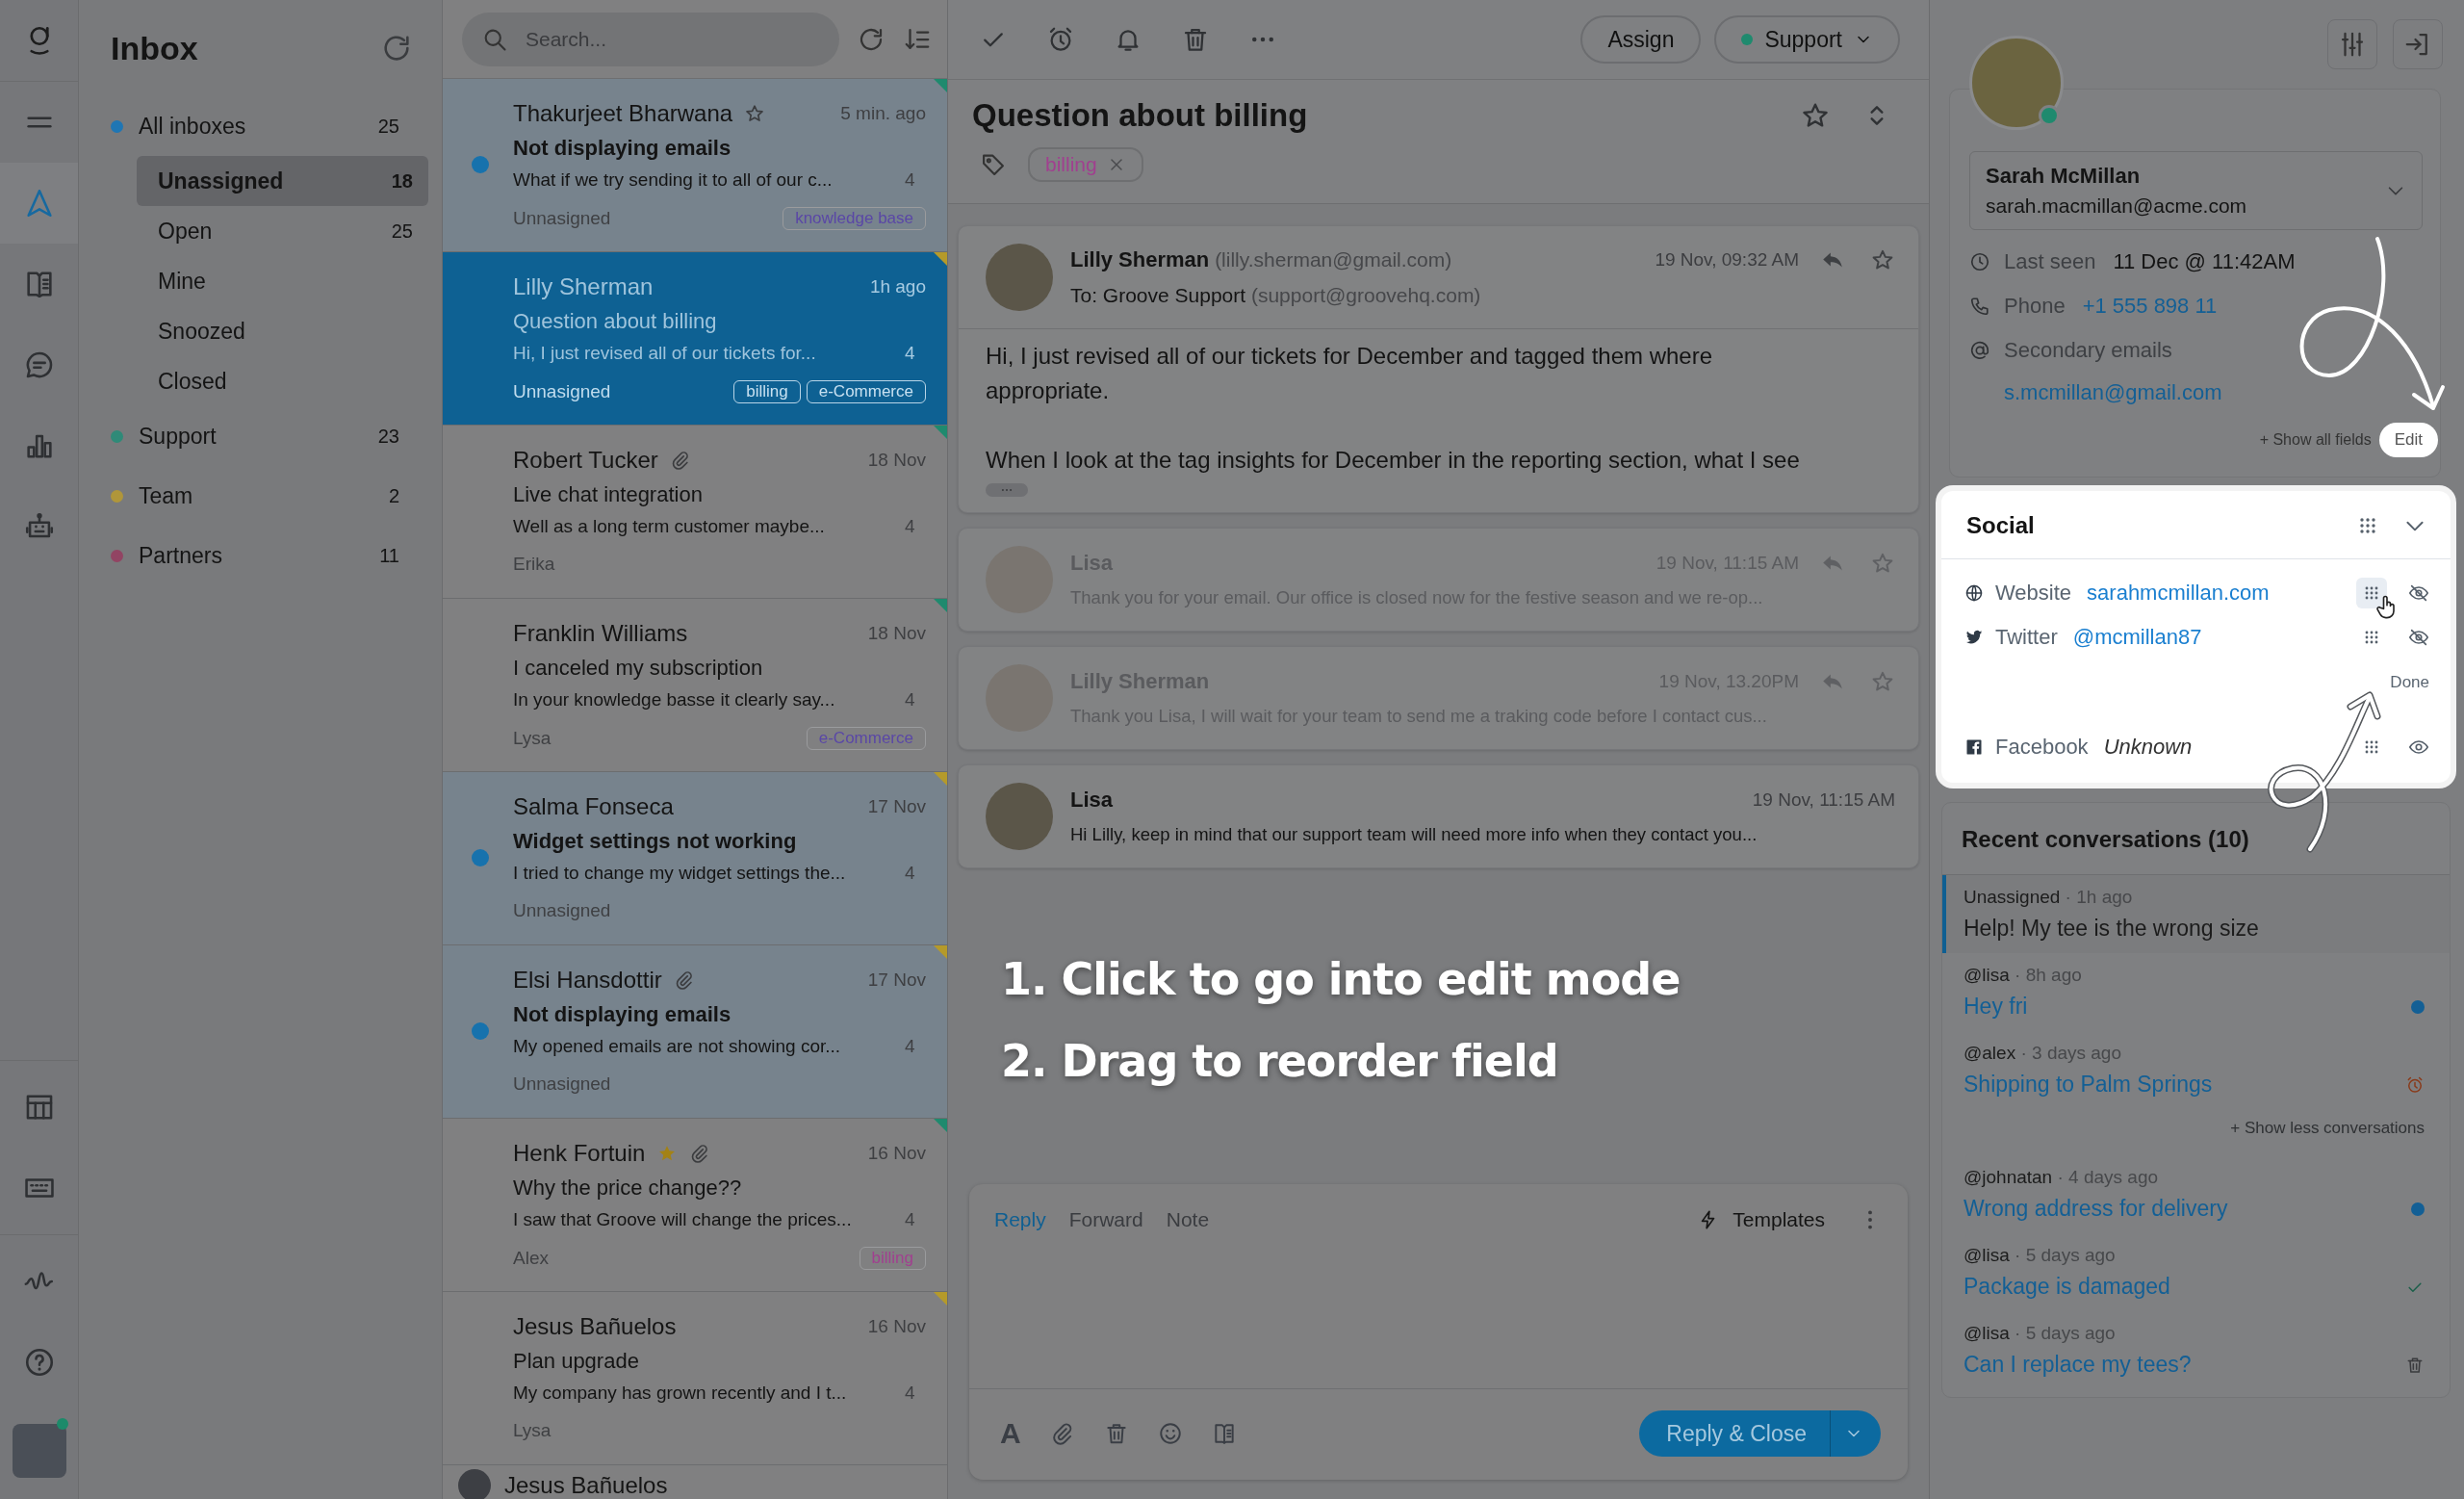 The width and height of the screenshot is (2464, 1499). Describe the element at coordinates (695, 858) in the screenshot. I see `conversation-row: Salma Fonseca 17 Nov Widget settings not working I tried to change my widget settings the... 4 Unnasigned` at that location.